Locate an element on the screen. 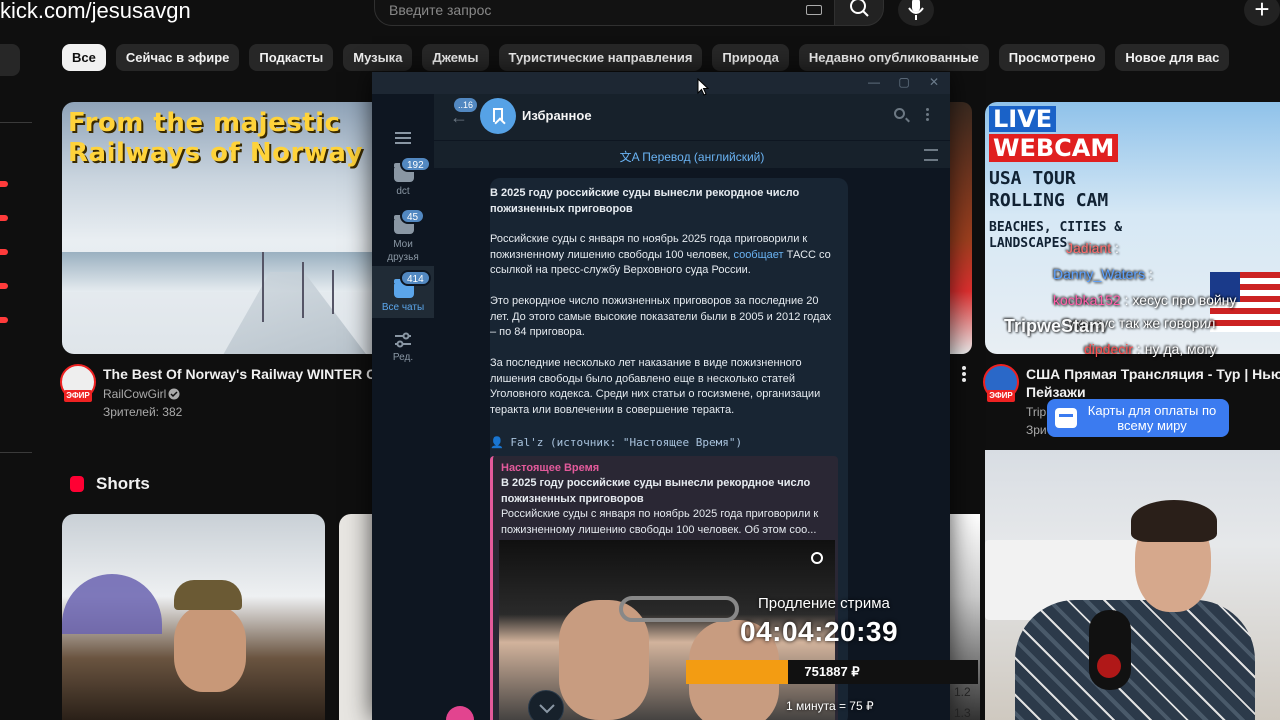 The height and width of the screenshot is (720, 1280). translate-label: 文A Перевод (английский) is located at coordinates (692, 156).